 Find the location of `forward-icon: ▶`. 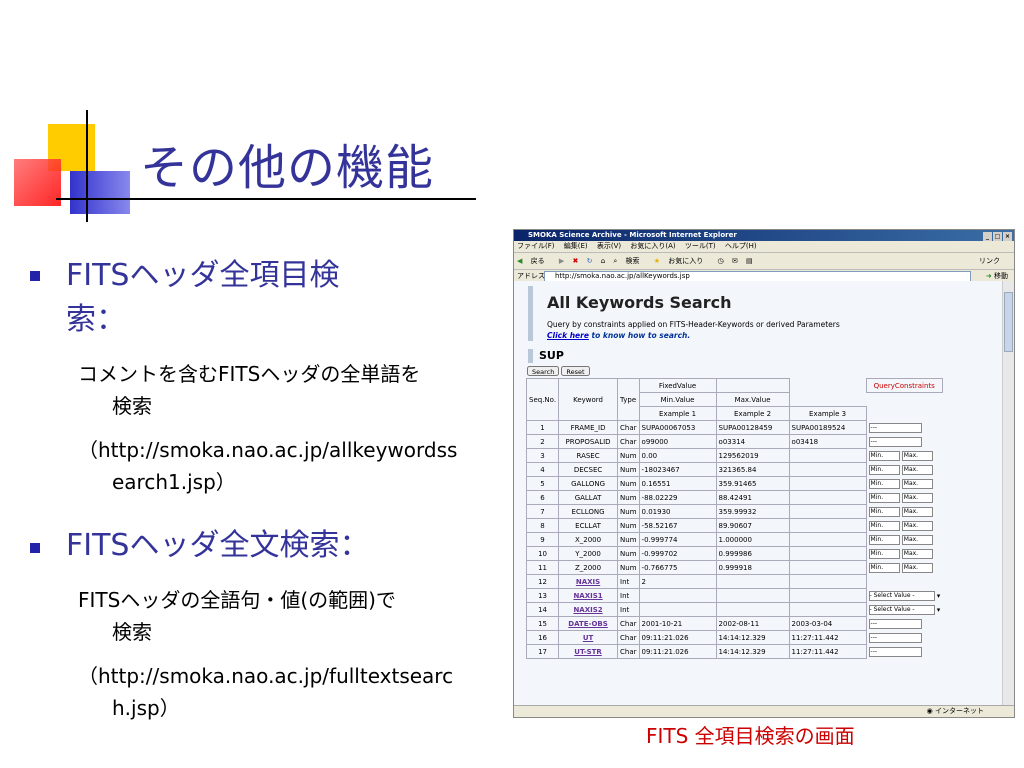

forward-icon: ▶ is located at coordinates (561, 261).